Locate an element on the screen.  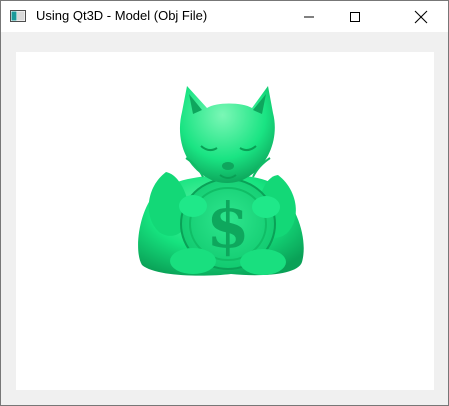
close-icon is located at coordinates (421, 16).